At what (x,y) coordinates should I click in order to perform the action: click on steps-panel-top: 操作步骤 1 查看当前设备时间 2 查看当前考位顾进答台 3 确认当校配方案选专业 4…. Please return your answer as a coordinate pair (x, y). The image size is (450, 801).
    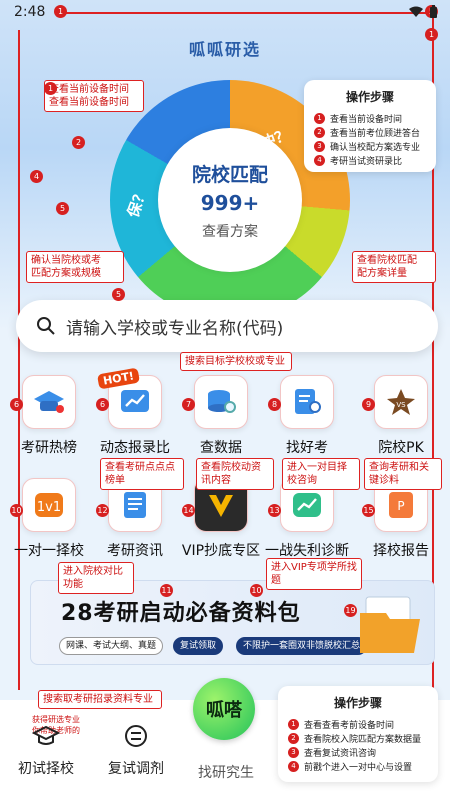
    Looking at the image, I should click on (370, 126).